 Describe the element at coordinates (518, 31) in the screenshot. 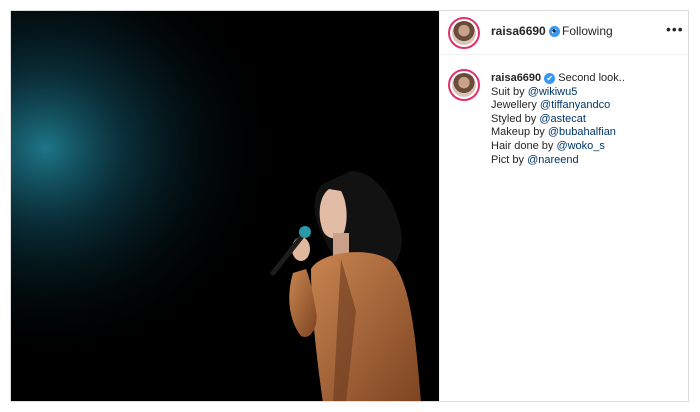

I see `username-text: raisa6690` at that location.